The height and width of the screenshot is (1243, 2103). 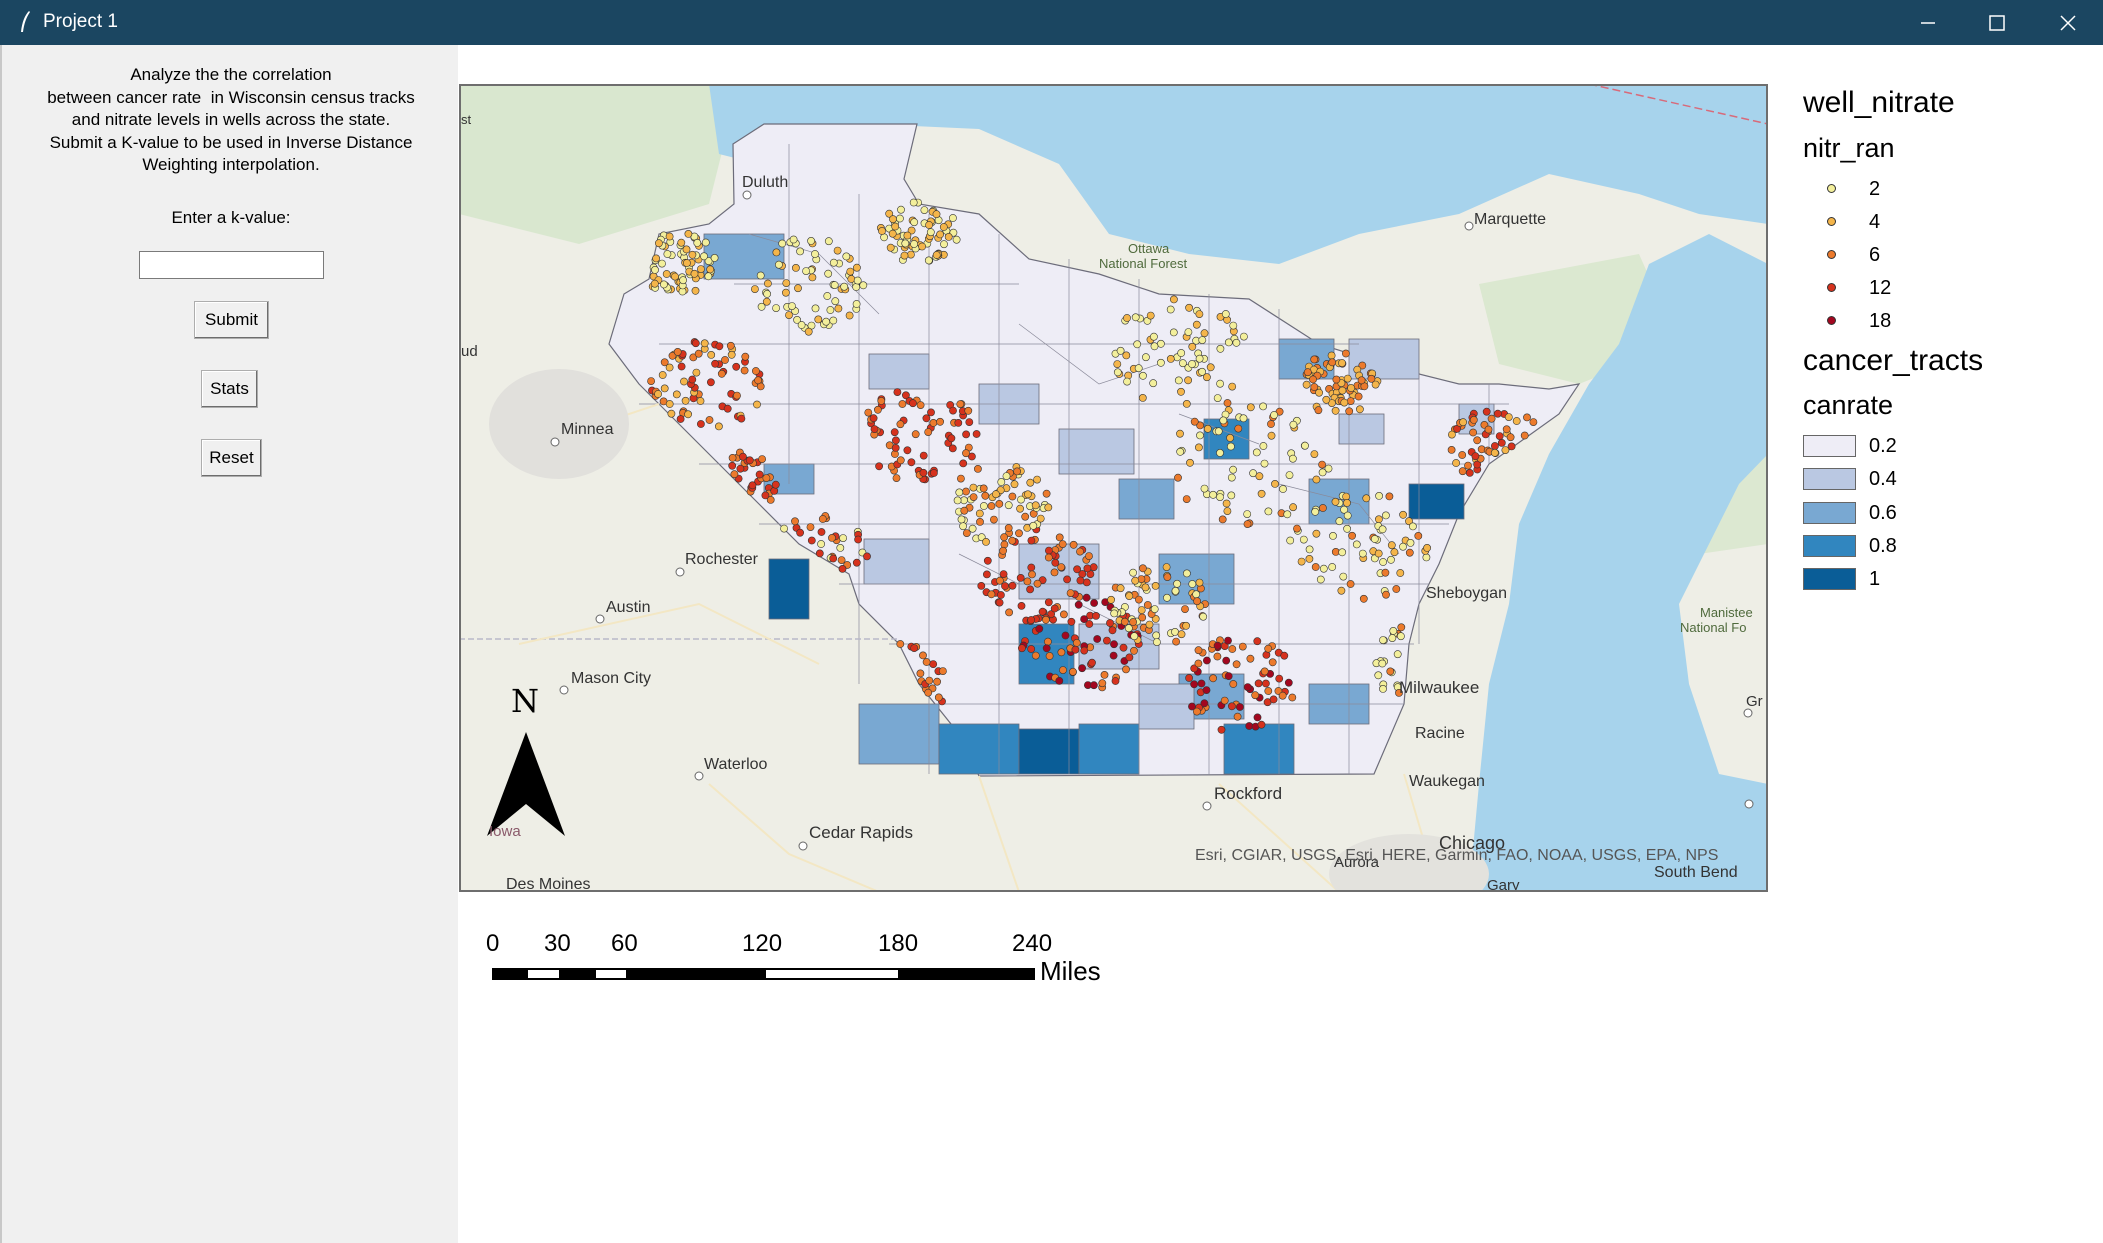 What do you see at coordinates (1893, 360) in the screenshot?
I see `legend-layer-title: cancer_tracts` at bounding box center [1893, 360].